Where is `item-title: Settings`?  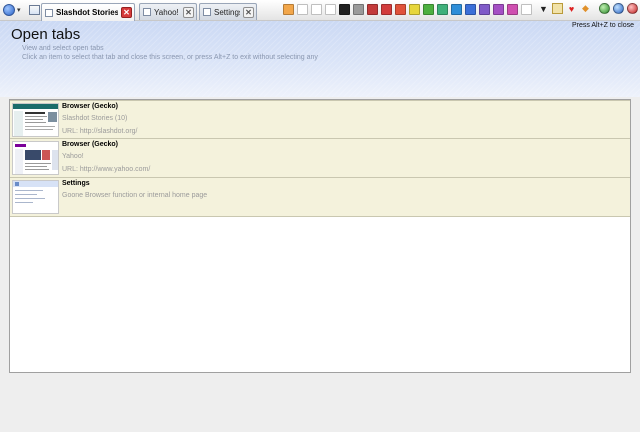
item-title: Settings is located at coordinates (76, 183).